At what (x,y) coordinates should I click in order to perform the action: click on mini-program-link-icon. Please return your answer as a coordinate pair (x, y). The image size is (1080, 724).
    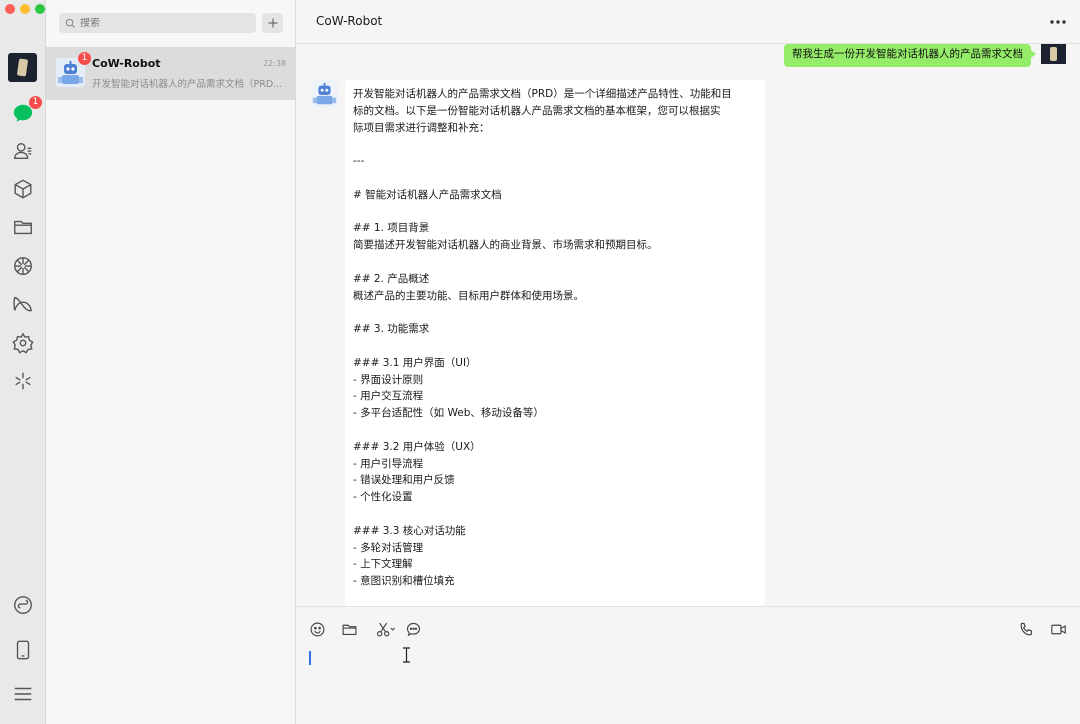
    Looking at the image, I should click on (23, 605).